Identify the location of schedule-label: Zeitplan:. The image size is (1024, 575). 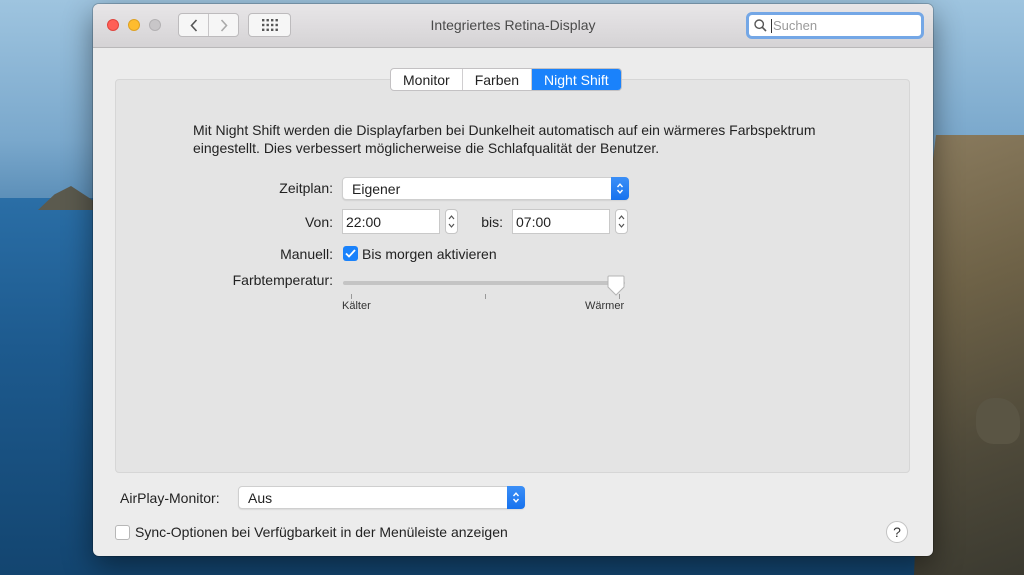
(306, 188).